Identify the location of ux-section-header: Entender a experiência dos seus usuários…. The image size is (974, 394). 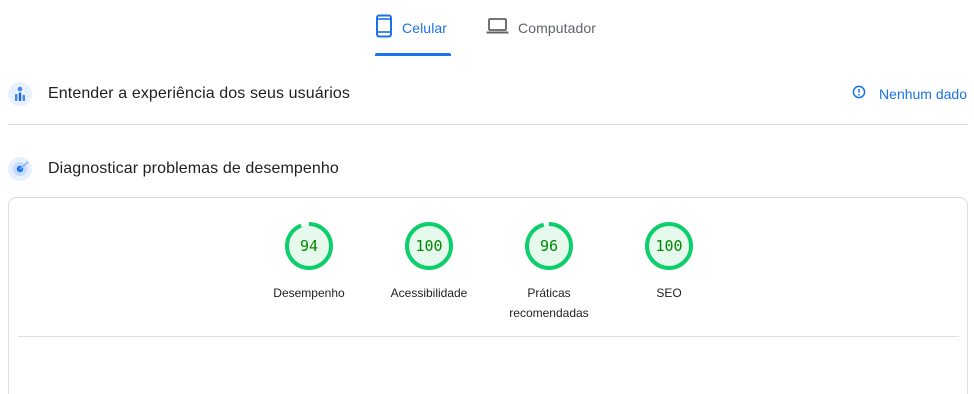
(488, 94).